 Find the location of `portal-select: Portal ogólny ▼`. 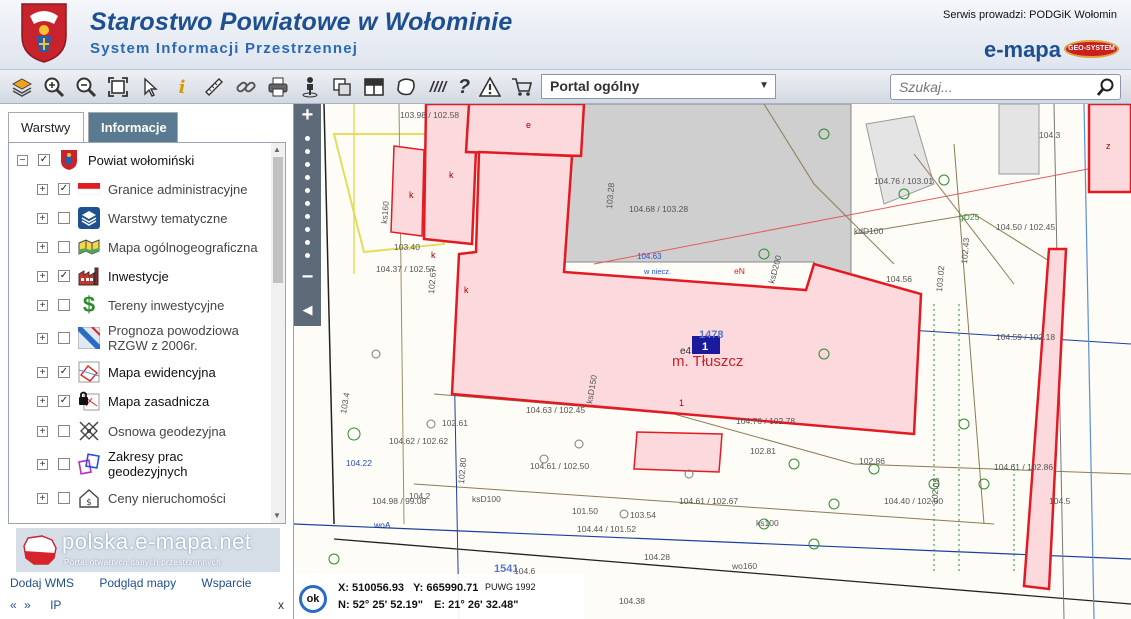

portal-select: Portal ogólny ▼ is located at coordinates (658, 86).